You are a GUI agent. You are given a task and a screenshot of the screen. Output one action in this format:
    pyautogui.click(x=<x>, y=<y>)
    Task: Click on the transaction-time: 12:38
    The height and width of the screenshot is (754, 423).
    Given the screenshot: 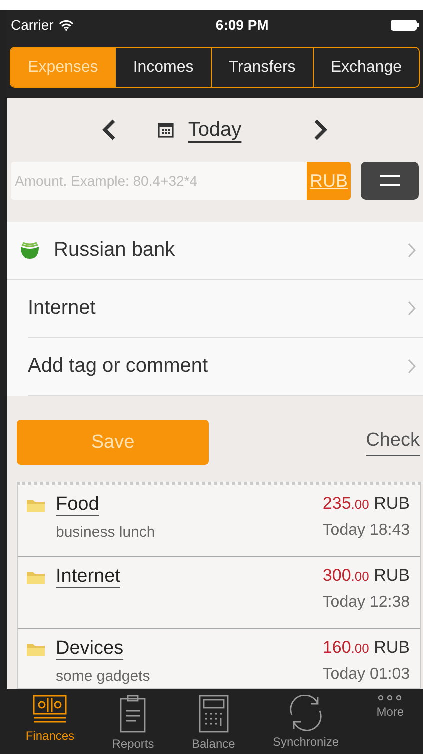 What is the action you would take?
    pyautogui.click(x=390, y=602)
    